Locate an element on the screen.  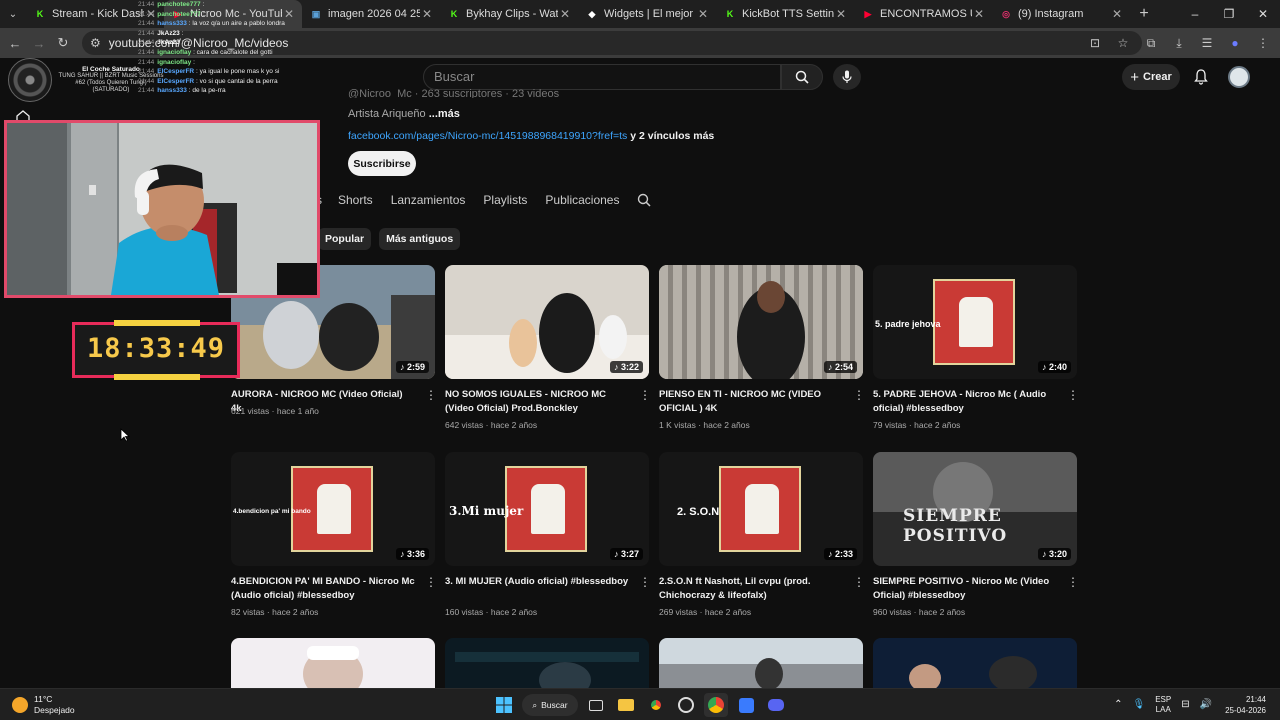
video-thumbnail: 5. padre jehova ♪ 2:40 is located at coordinates (975, 322).